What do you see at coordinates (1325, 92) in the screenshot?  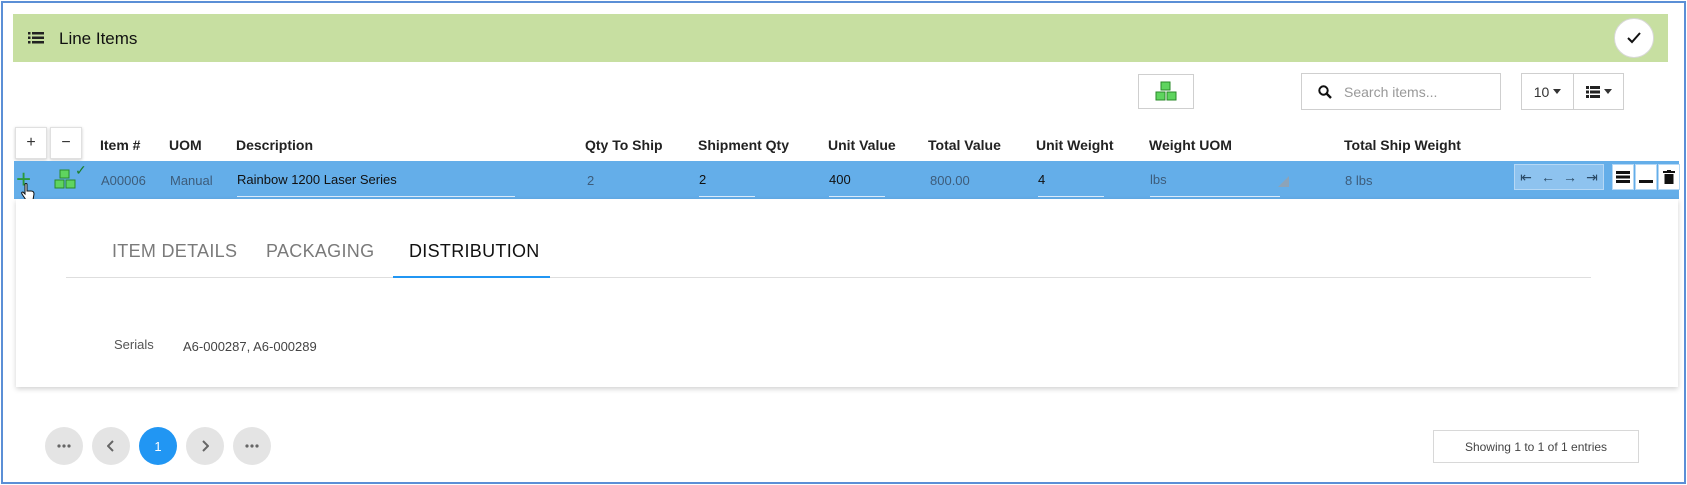 I see `search-icon` at bounding box center [1325, 92].